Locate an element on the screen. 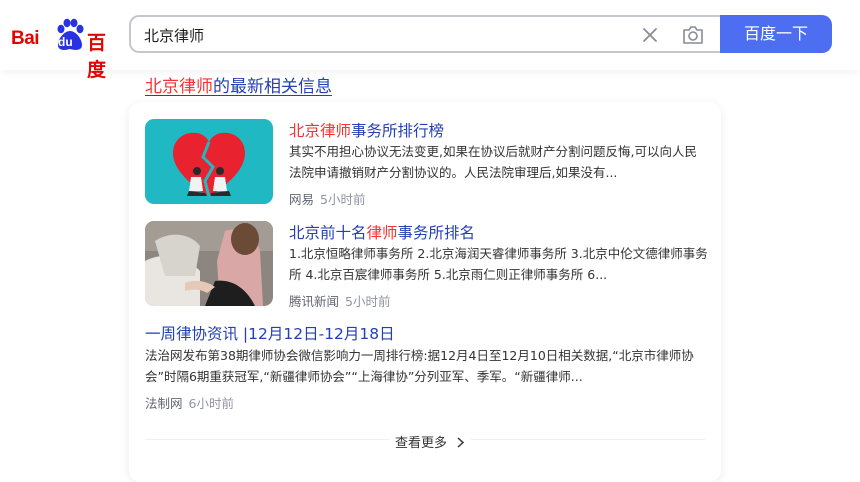 Image resolution: width=860 pixels, height=482 pixels. result-1-time: 5小时前 is located at coordinates (343, 199).